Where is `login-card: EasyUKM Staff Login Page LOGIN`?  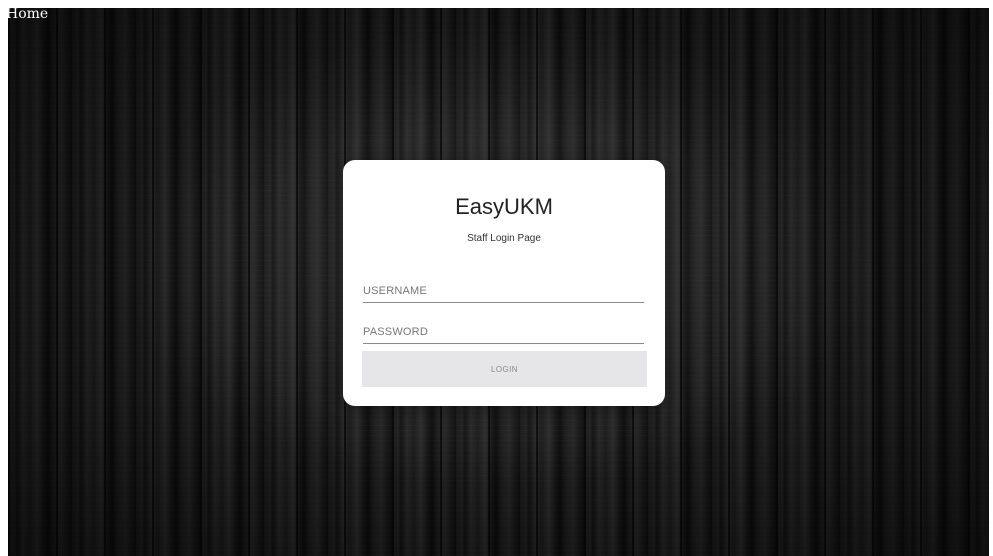 login-card: EasyUKM Staff Login Page LOGIN is located at coordinates (504, 283).